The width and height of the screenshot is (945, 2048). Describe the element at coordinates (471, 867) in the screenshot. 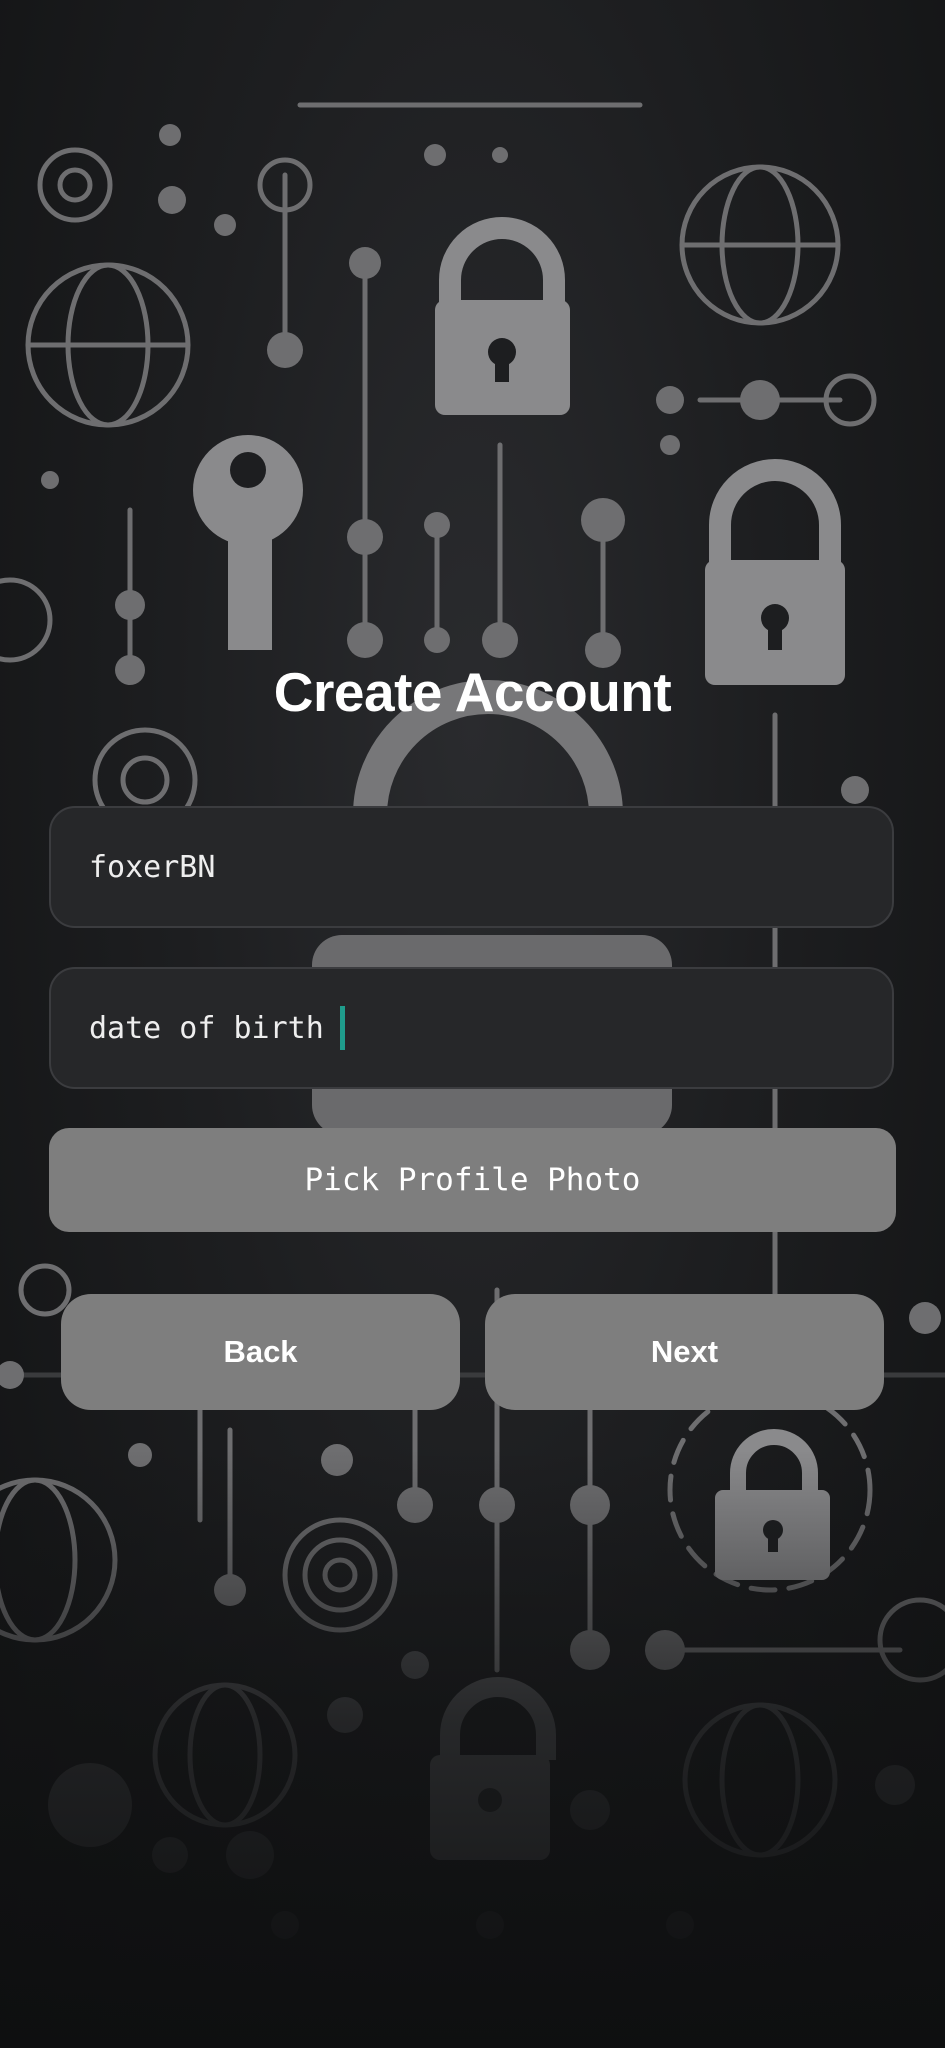

I see `username-field: foxerBN` at that location.